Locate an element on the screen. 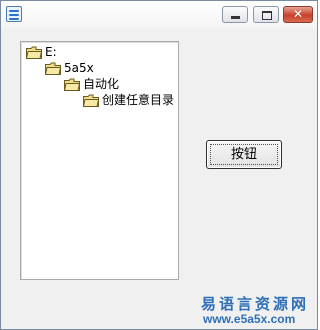 This screenshot has height=330, width=320. tree-node-label: 5a5x is located at coordinates (79, 68).